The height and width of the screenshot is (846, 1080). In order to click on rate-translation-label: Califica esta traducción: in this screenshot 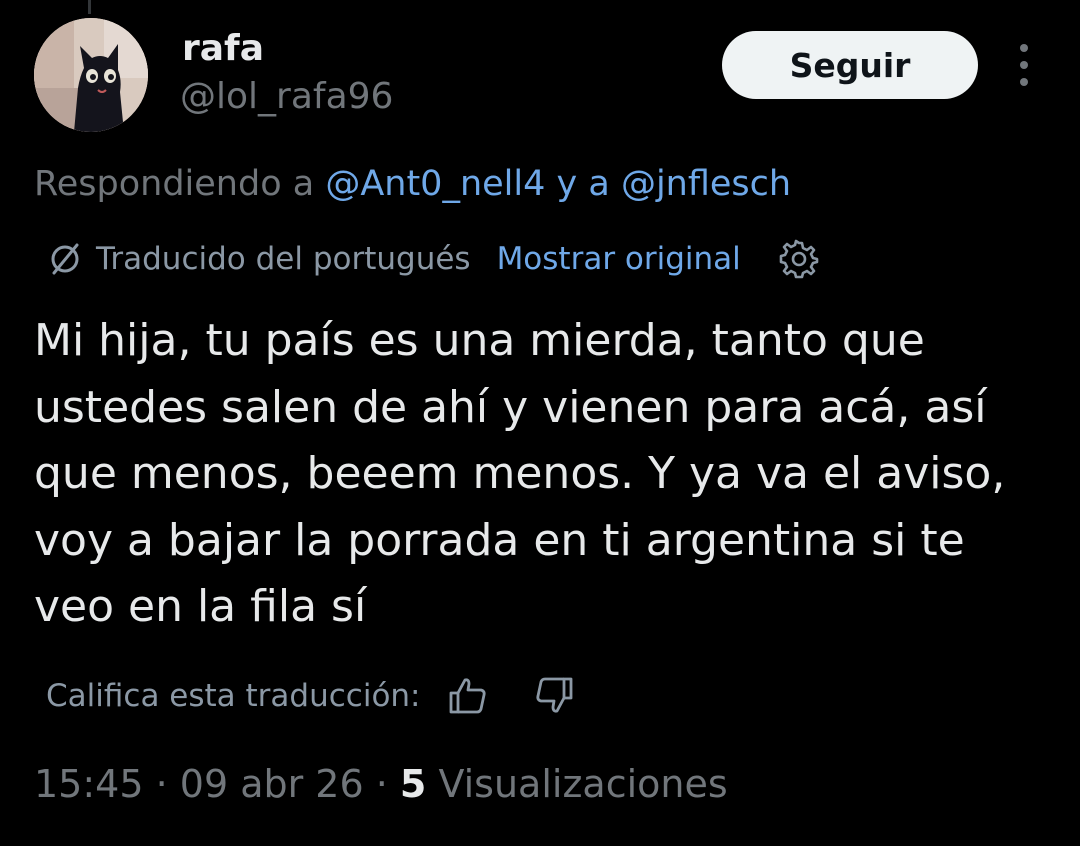, I will do `click(233, 696)`.